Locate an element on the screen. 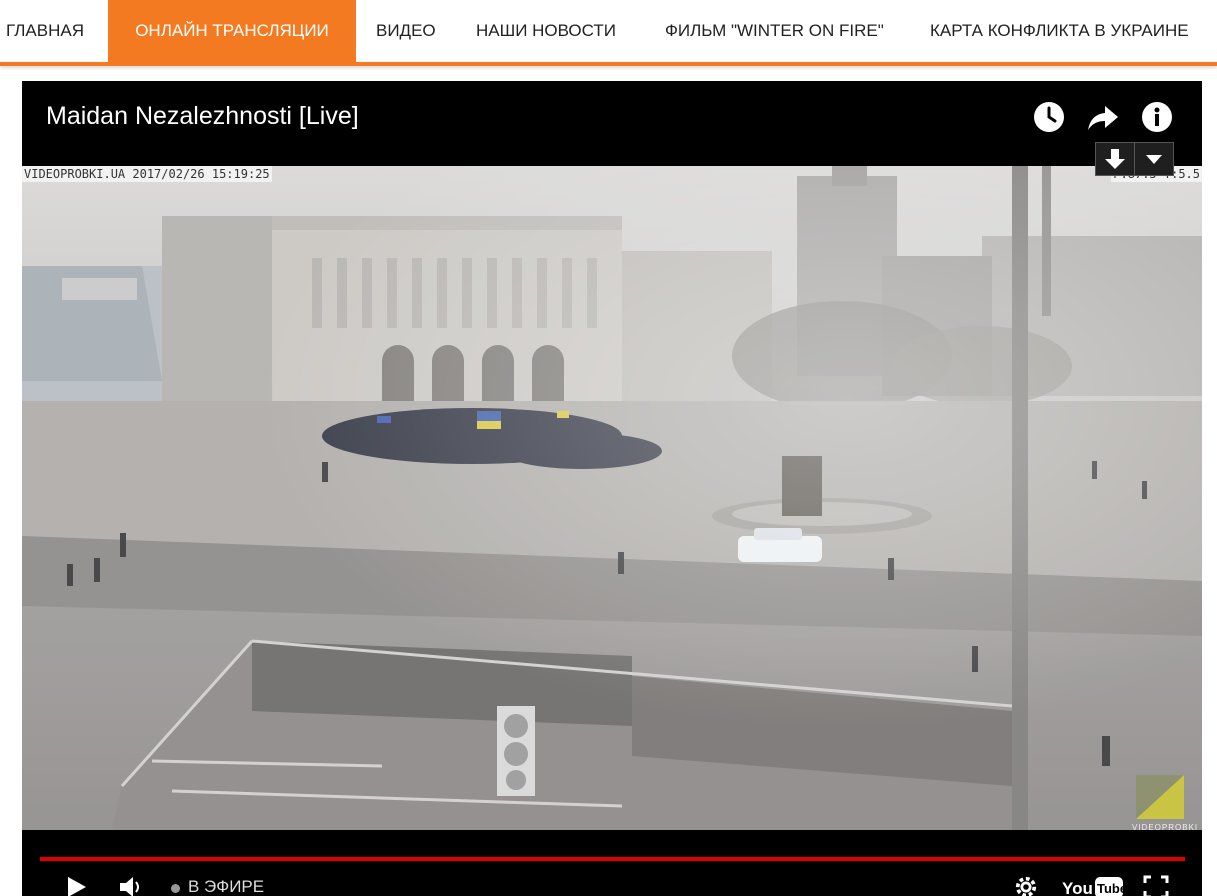 This screenshot has height=896, width=1217. svg-text: You is located at coordinates (1077, 887).